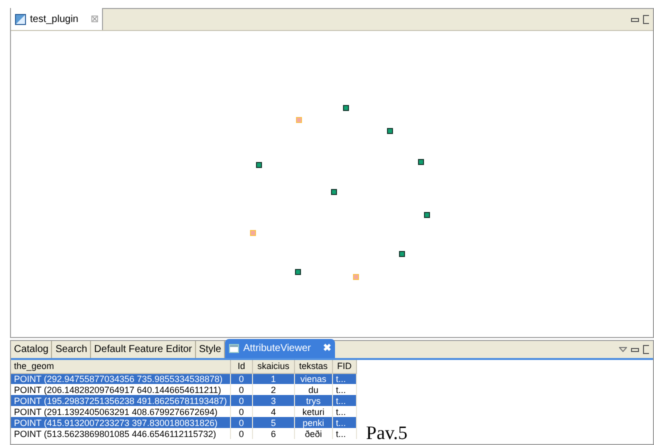 The image size is (654, 445). I want to click on column-header: tekstas, so click(313, 366).